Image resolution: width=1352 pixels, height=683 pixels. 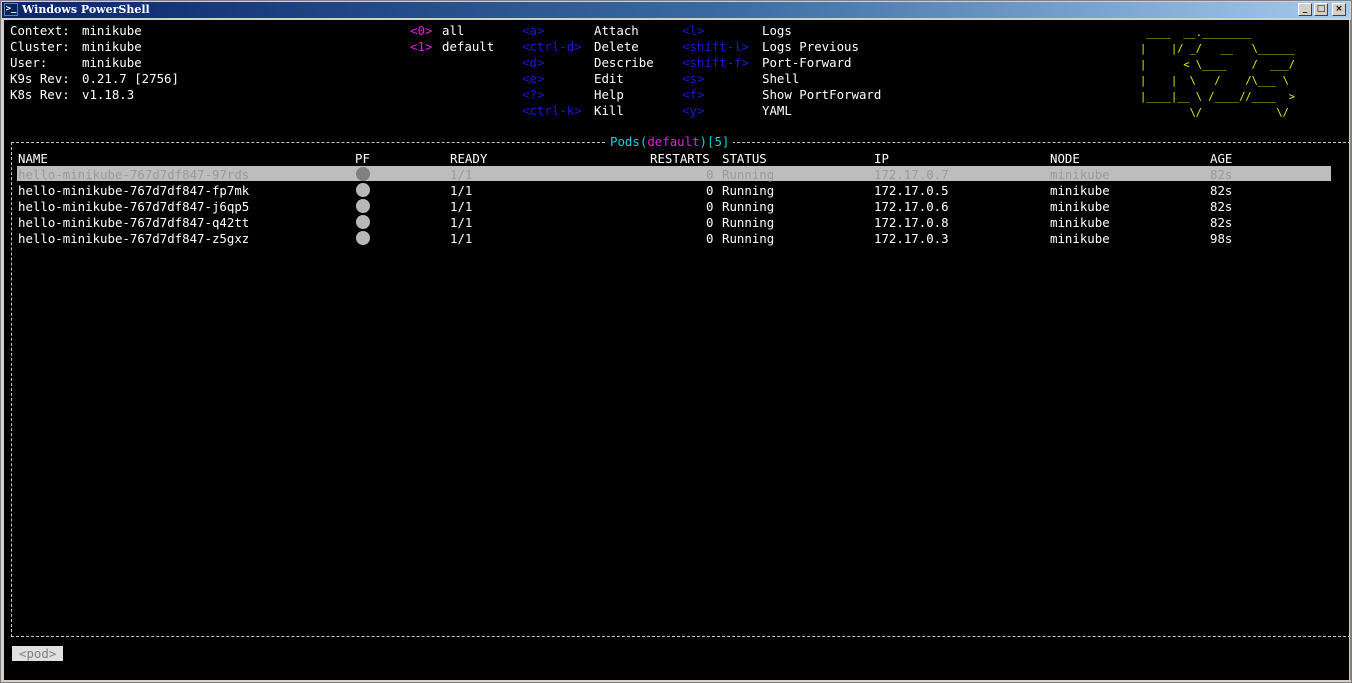 I want to click on shortcut-key: <e>, so click(x=533, y=78).